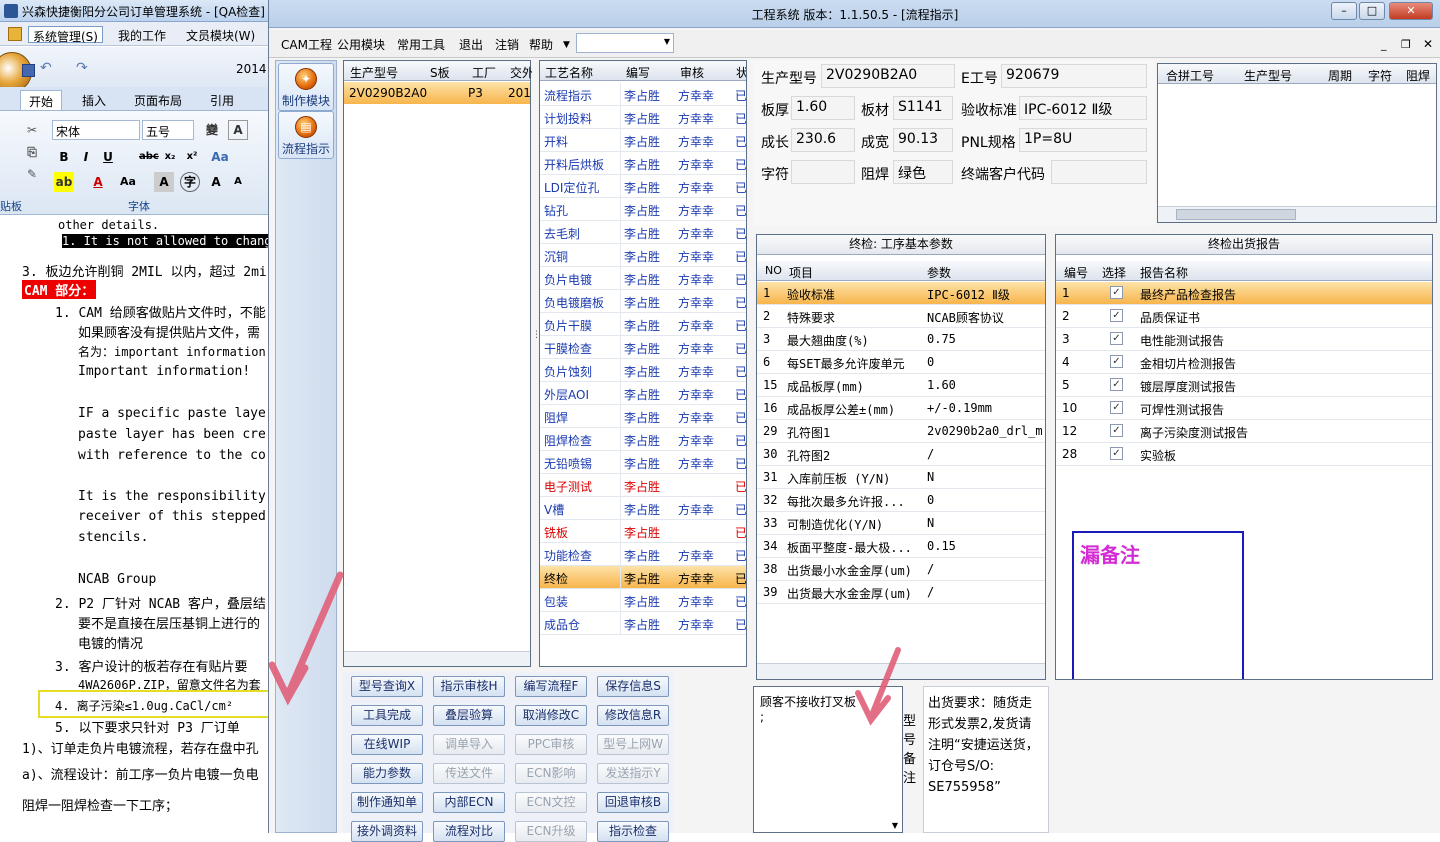 This screenshot has width=1440, height=842. Describe the element at coordinates (643, 140) in the screenshot. I see `process-row: 开料 李占胜 方幸幸 已` at that location.